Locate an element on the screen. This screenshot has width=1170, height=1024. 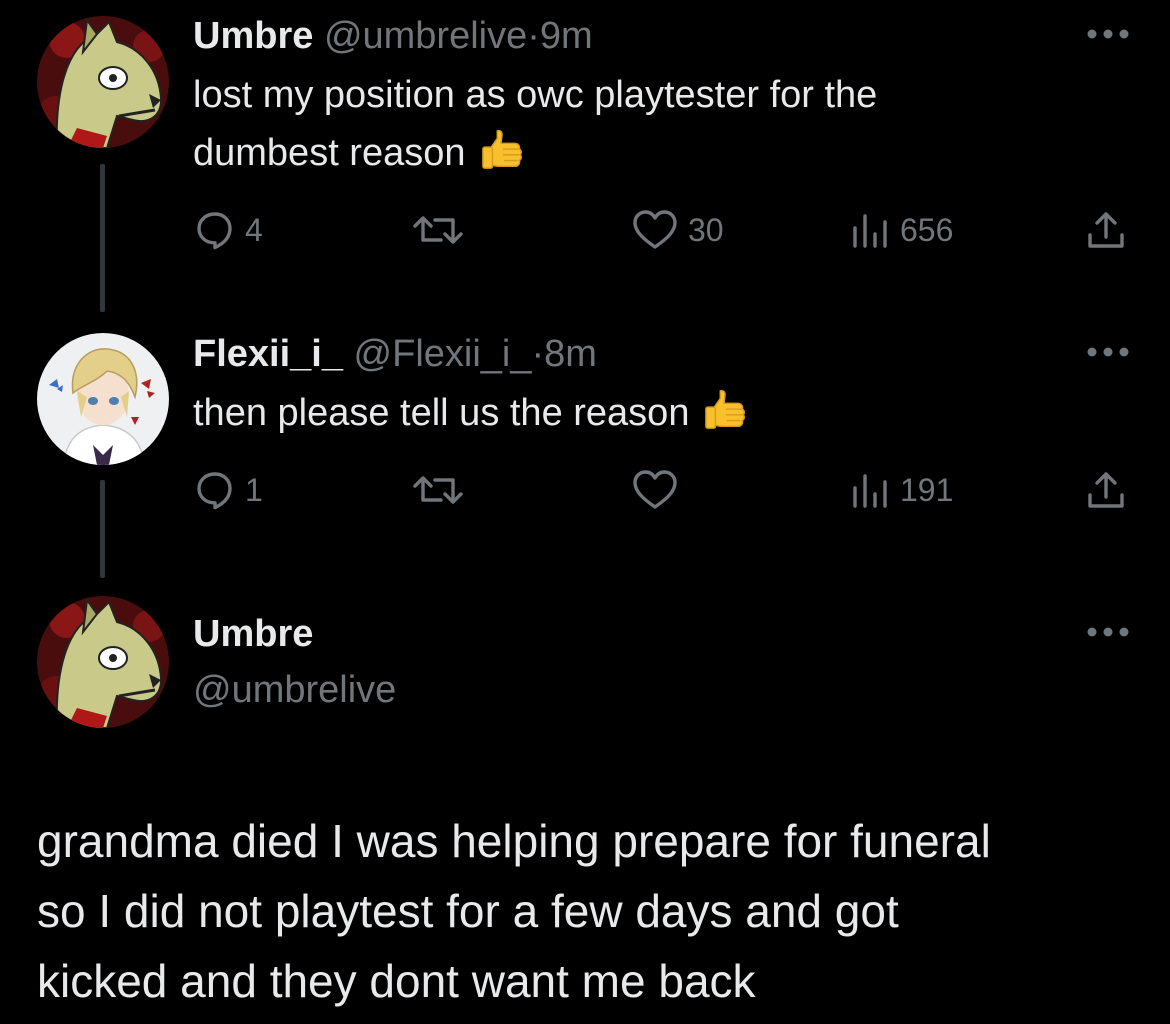
tweet-text-line: kicked and they dont want me back is located at coordinates (396, 981).